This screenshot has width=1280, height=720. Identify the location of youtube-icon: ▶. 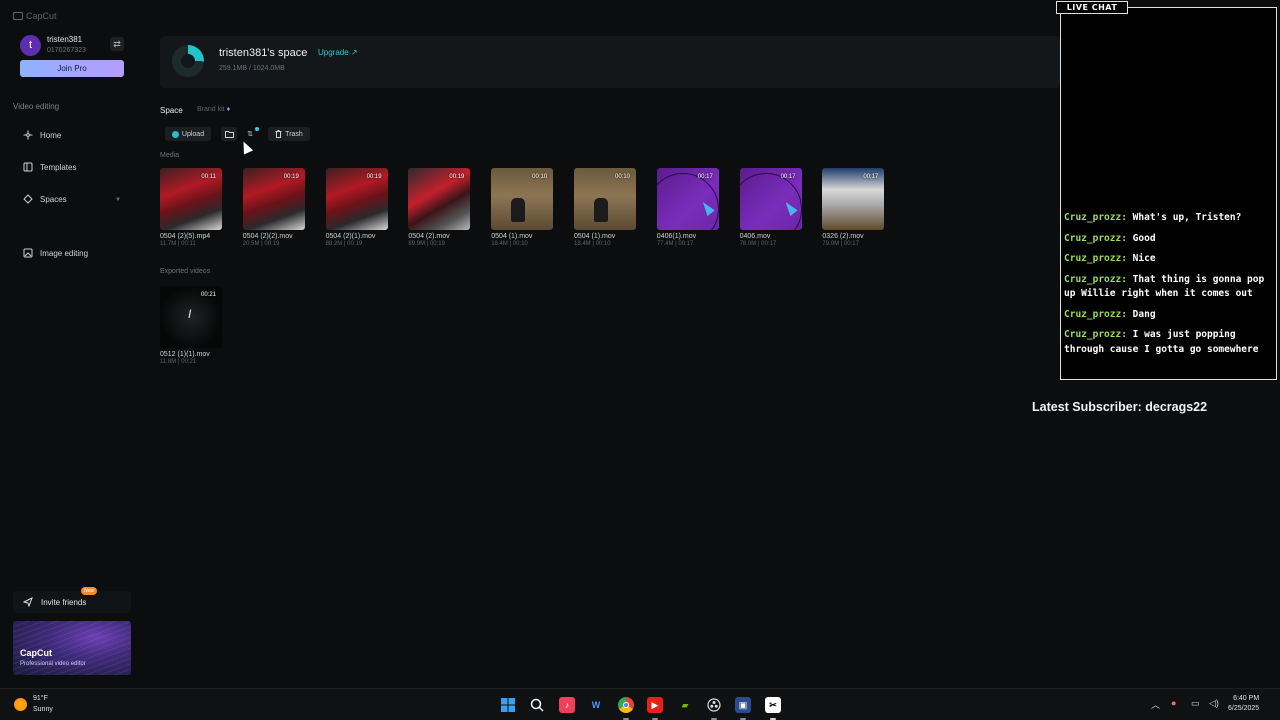
(655, 705).